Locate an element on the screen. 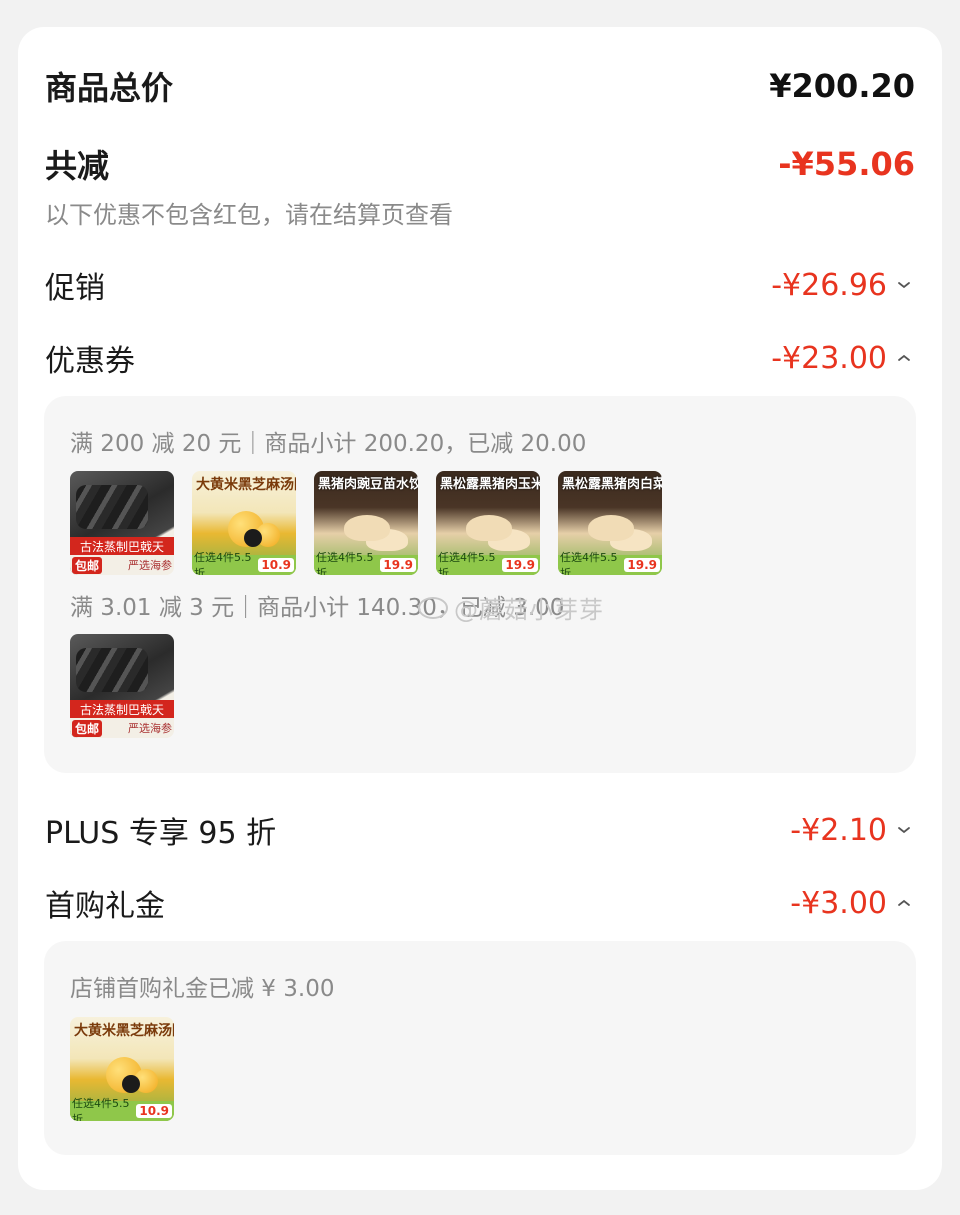 This screenshot has width=960, height=1215. first-purchase-amount-group: -¥3.00 is located at coordinates (852, 903).